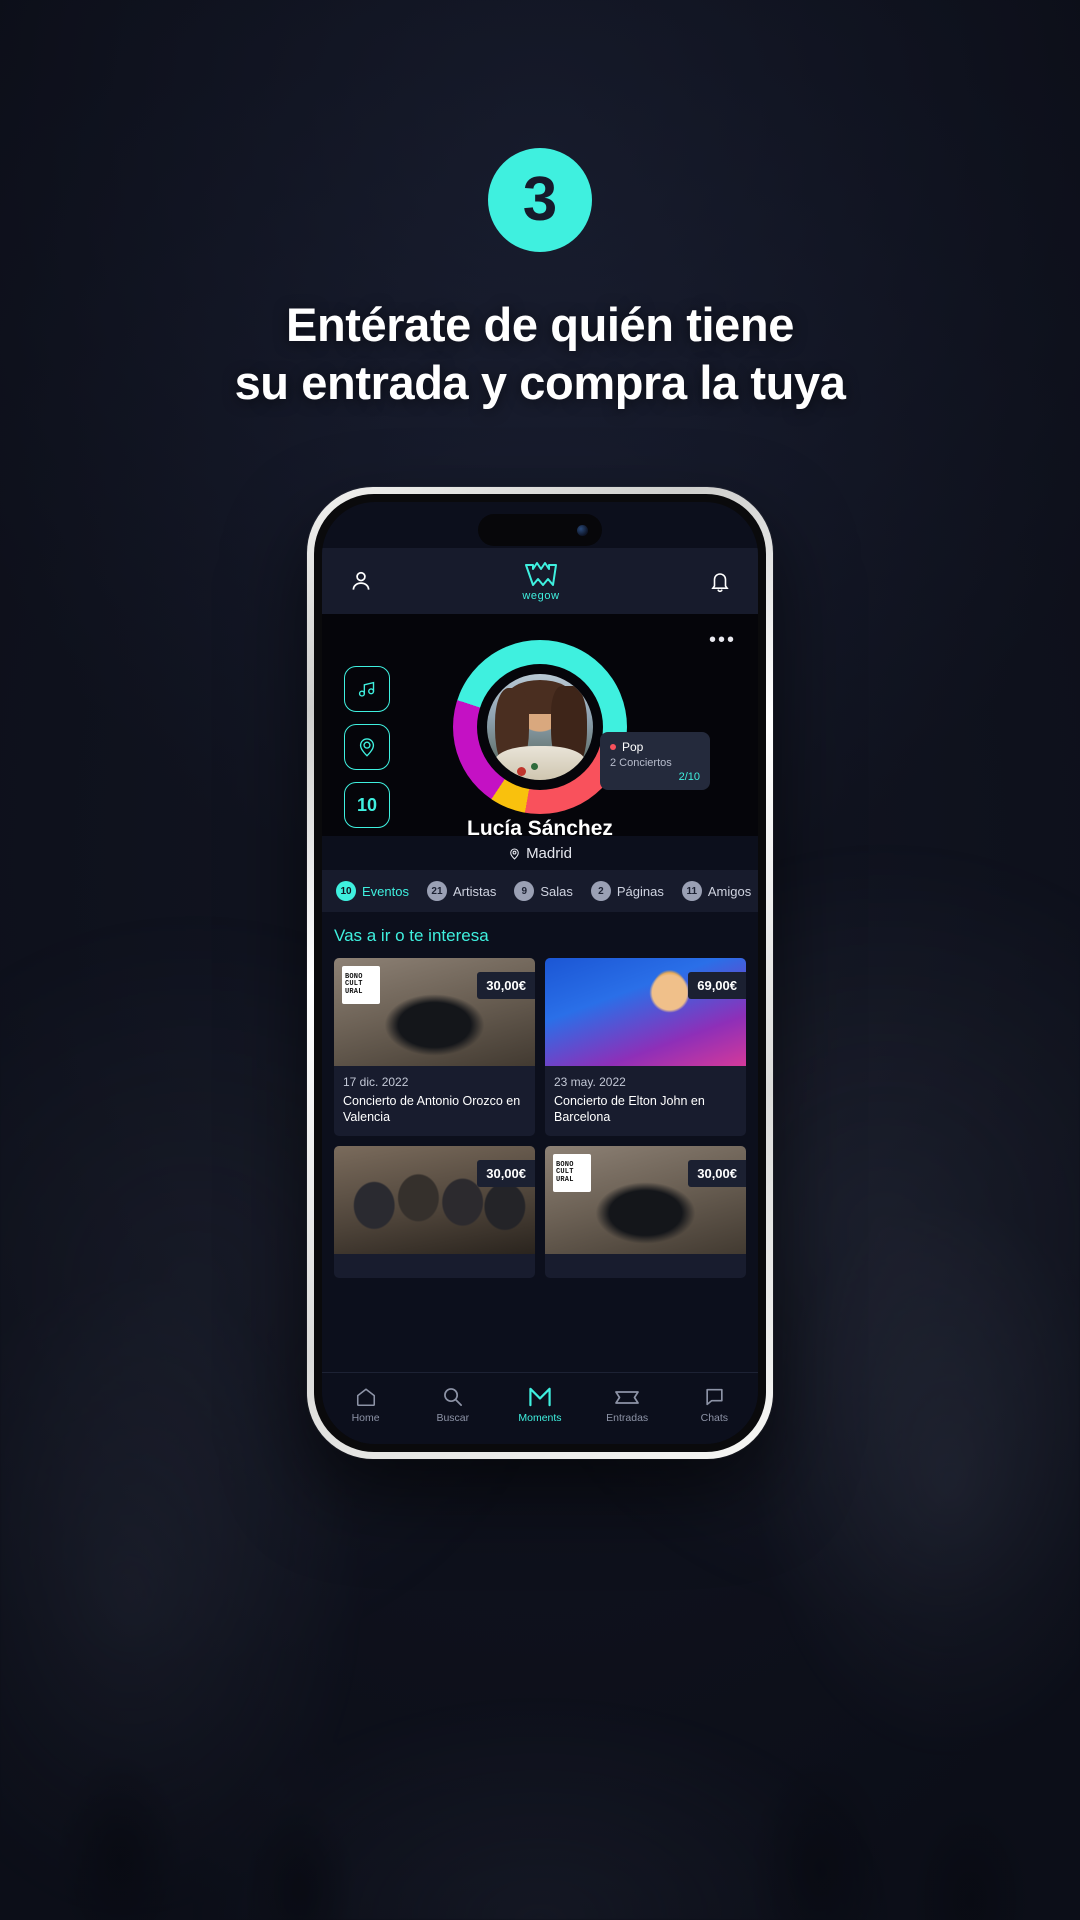 The image size is (1080, 1920). I want to click on tab-salas: 9 Salas, so click(543, 891).